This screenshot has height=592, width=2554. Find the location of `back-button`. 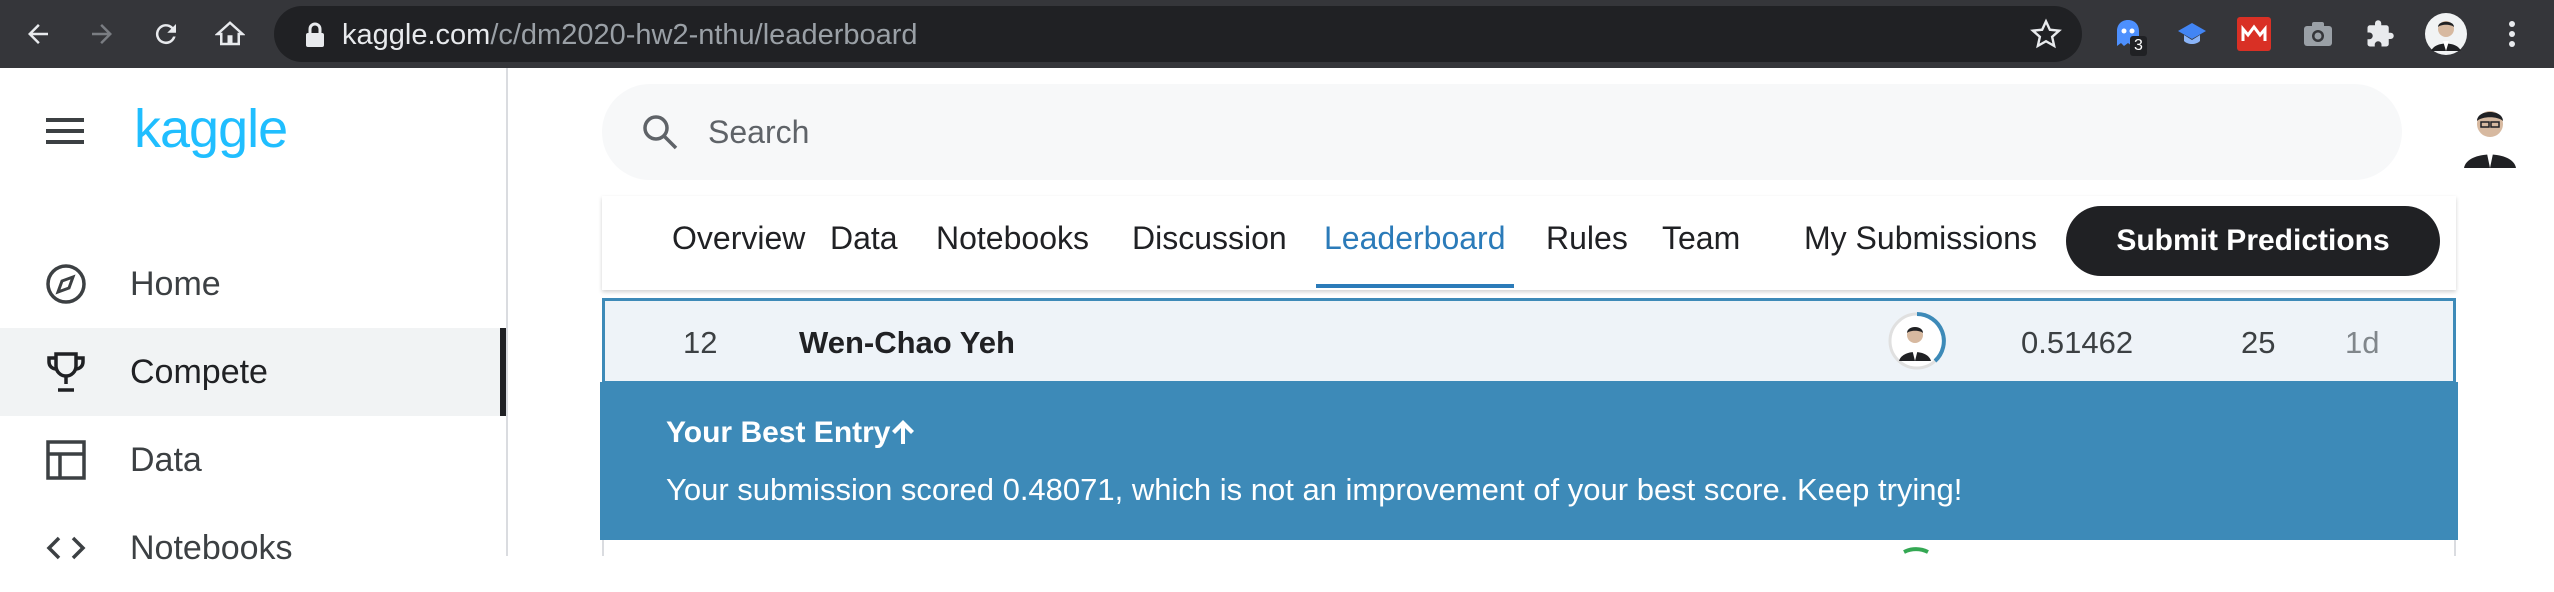

back-button is located at coordinates (38, 34).